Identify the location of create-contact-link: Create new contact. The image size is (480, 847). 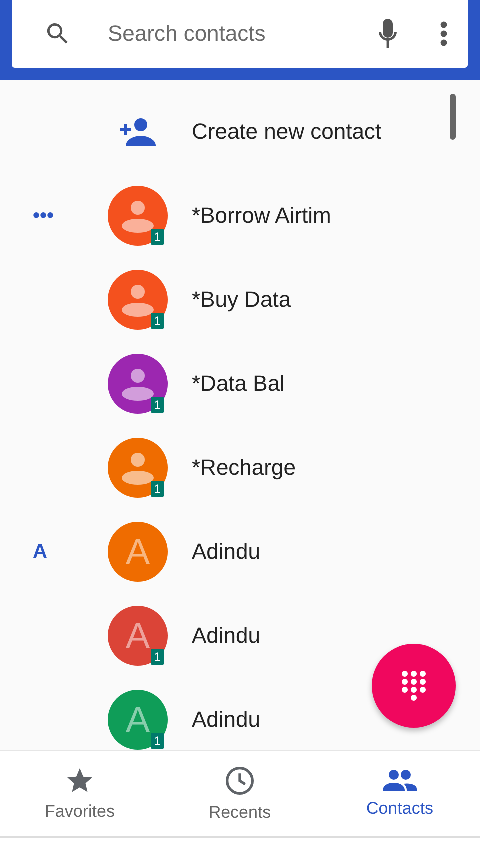
(287, 132).